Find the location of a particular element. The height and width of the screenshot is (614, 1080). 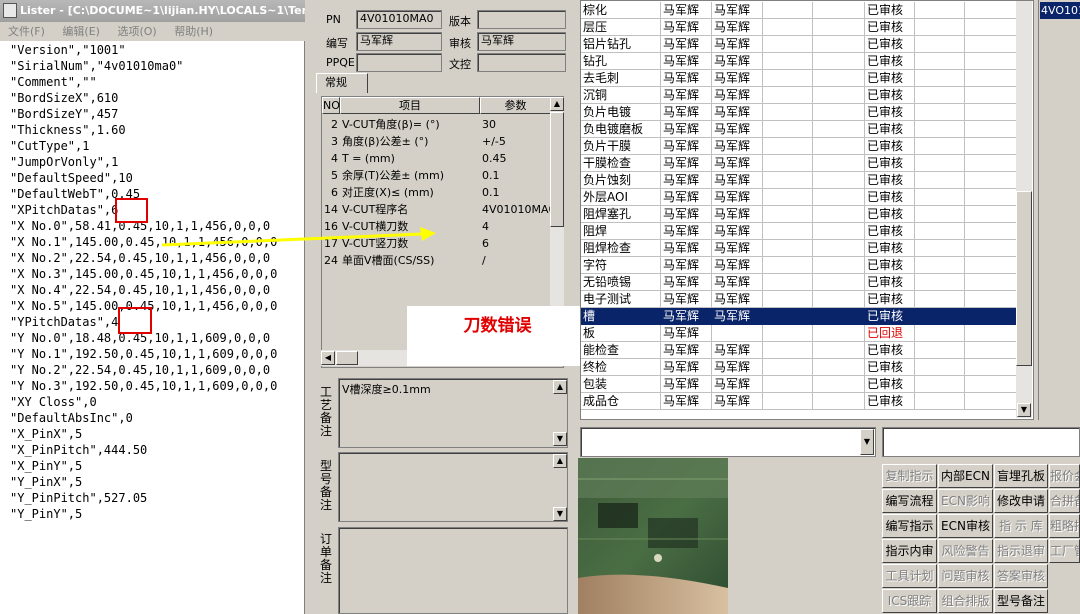

process-row: 槽马军辉 马军辉 已审核 is located at coordinates (800, 316).